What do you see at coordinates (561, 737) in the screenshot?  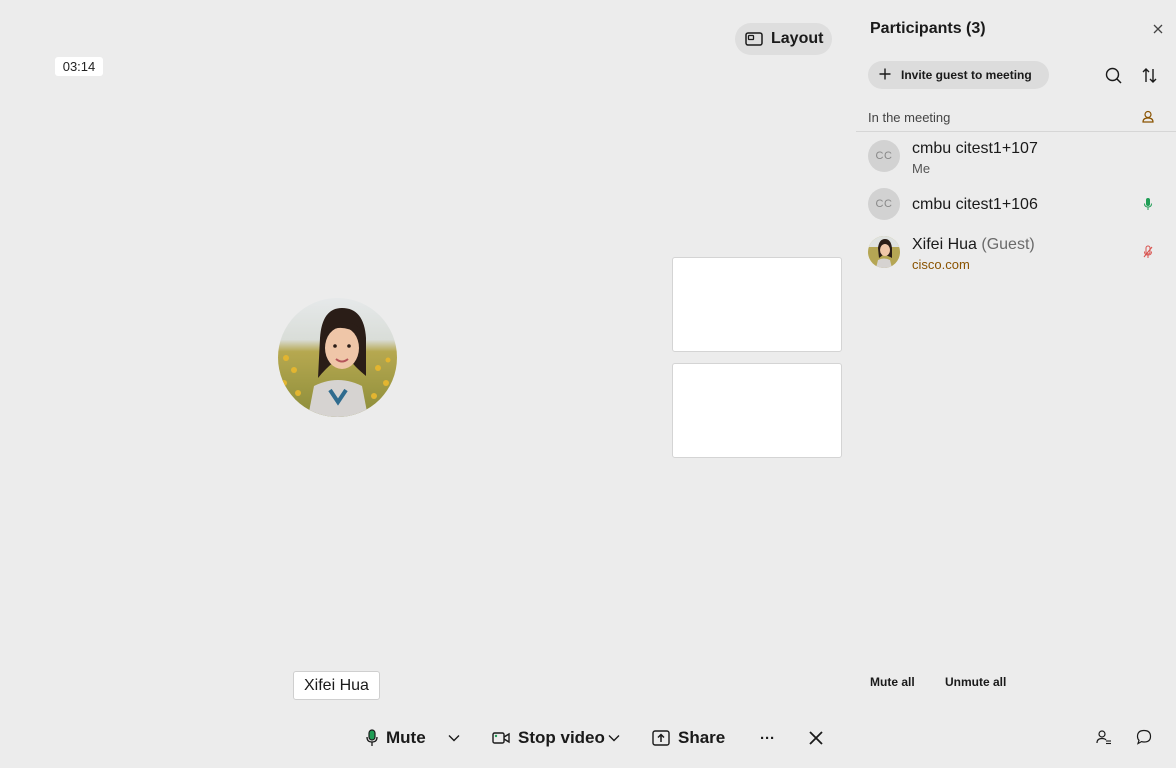 I see `stop-video-label: Stop video` at bounding box center [561, 737].